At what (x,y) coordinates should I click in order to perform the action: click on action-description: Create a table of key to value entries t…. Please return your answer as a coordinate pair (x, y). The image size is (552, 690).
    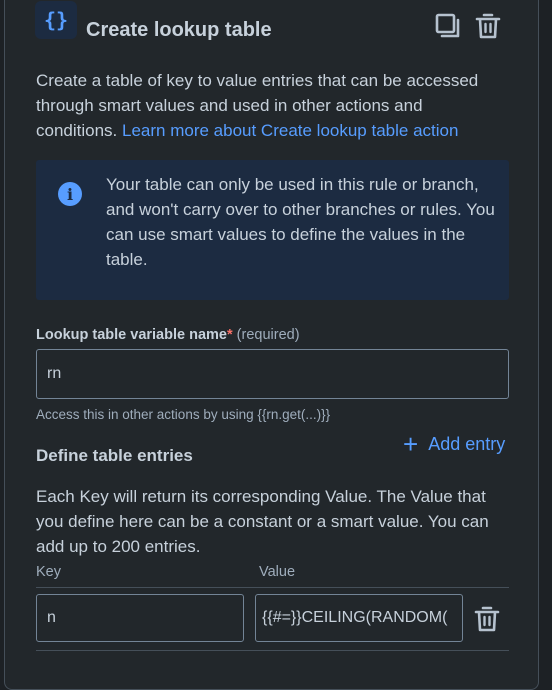
    Looking at the image, I should click on (271, 105).